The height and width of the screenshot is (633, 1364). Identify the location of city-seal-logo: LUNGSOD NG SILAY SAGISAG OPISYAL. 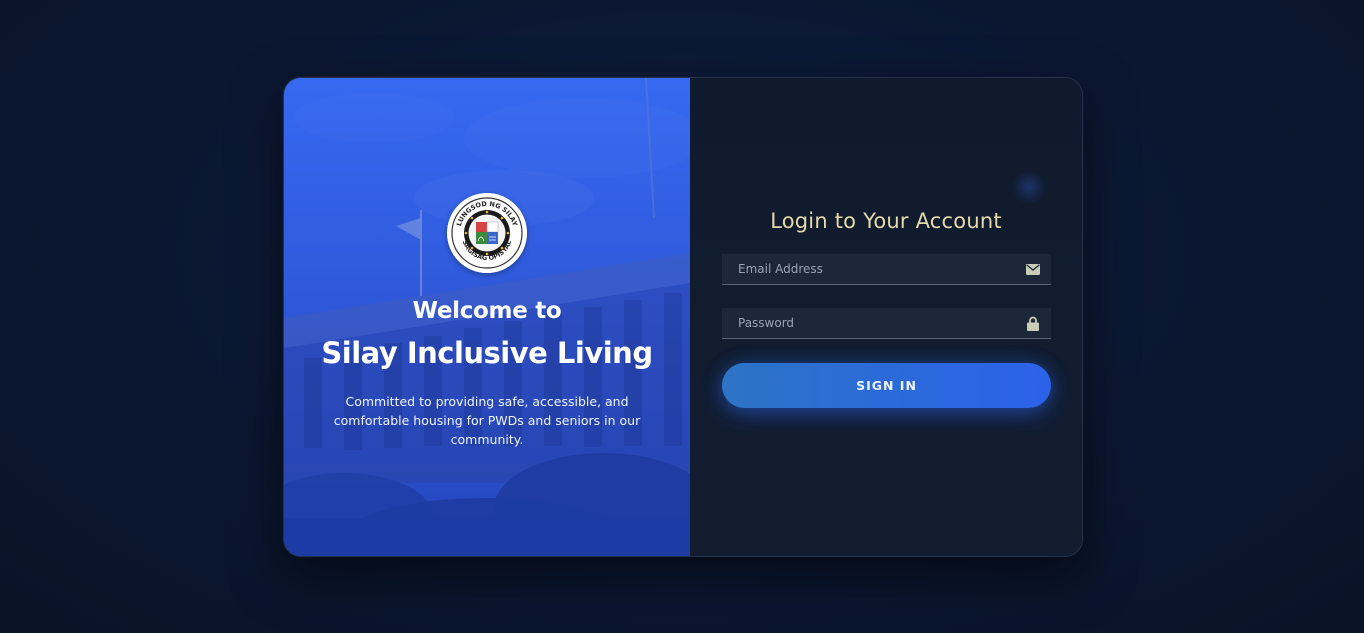
(487, 233).